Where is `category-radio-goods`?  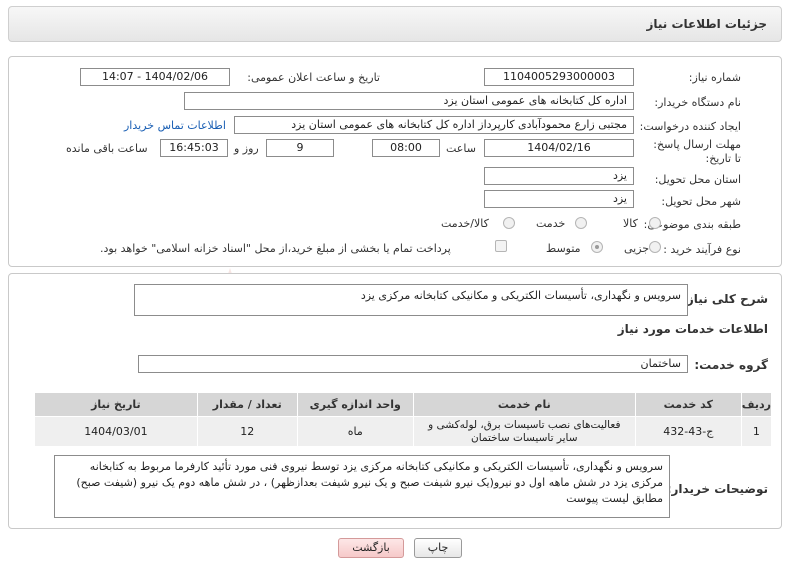 category-radio-goods is located at coordinates (655, 223).